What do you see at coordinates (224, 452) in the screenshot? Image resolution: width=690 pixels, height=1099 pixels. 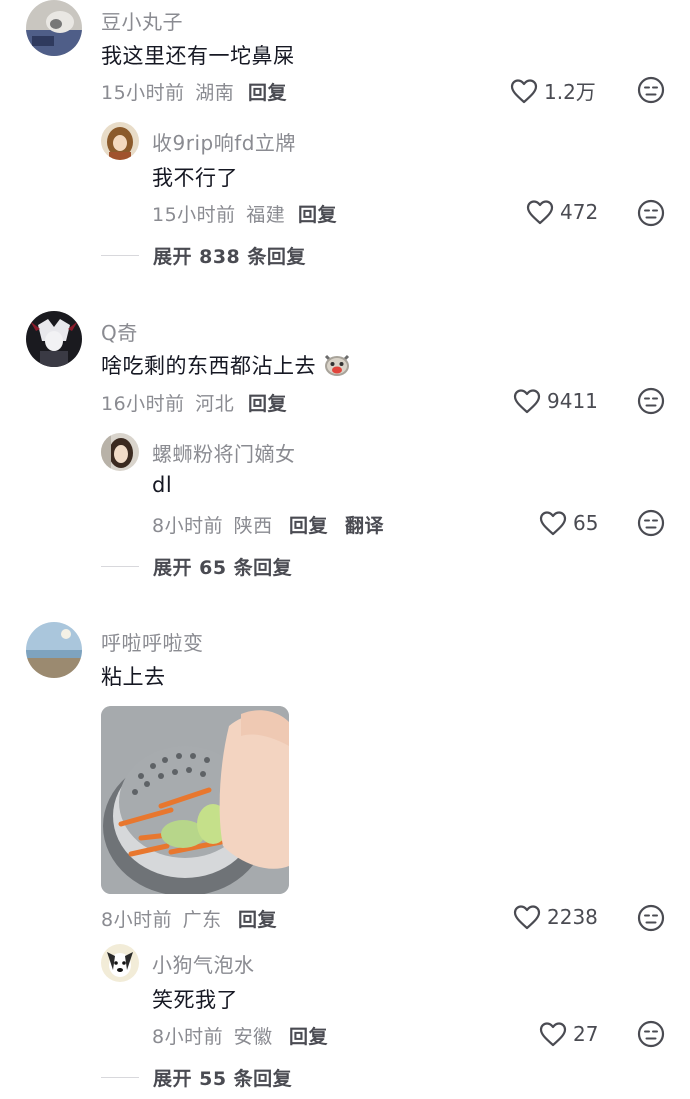 I see `reply-username: 螺蛳粉将门嫡女` at bounding box center [224, 452].